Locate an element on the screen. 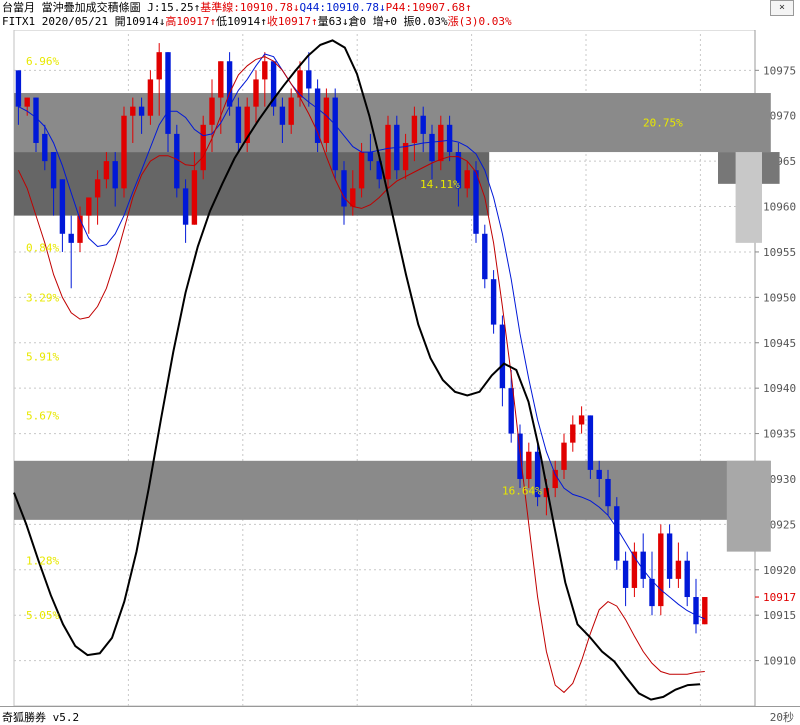 Image resolution: width=800 pixels, height=725 pixels. refresh-seconds: 20秒 is located at coordinates (782, 717).